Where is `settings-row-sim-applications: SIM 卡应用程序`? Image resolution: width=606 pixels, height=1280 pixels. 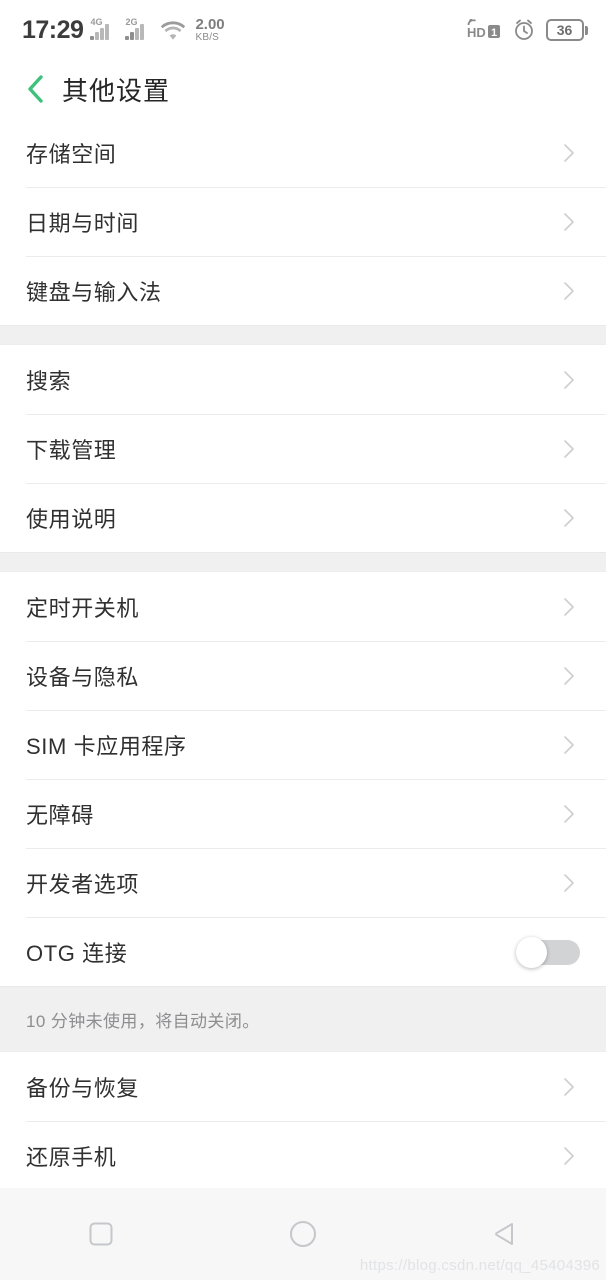 settings-row-sim-applications: SIM 卡应用程序 is located at coordinates (303, 744).